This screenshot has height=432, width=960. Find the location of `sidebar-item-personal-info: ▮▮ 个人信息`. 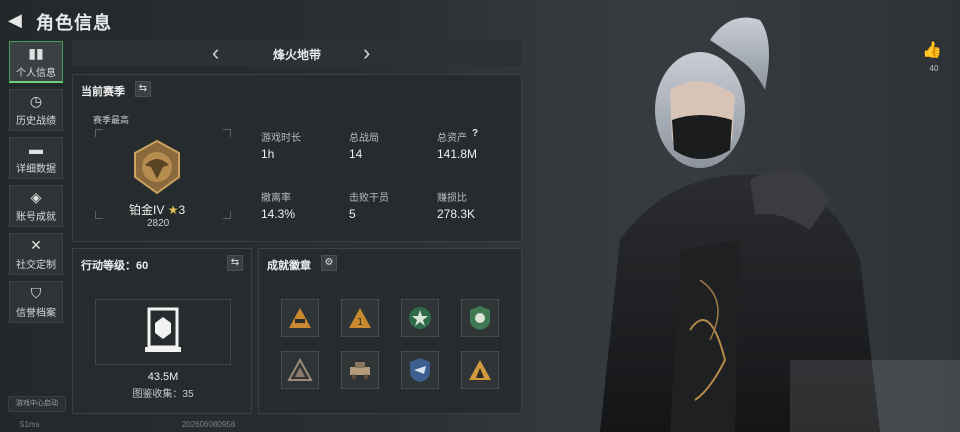

sidebar-item-personal-info: ▮▮ 个人信息 is located at coordinates (36, 62).